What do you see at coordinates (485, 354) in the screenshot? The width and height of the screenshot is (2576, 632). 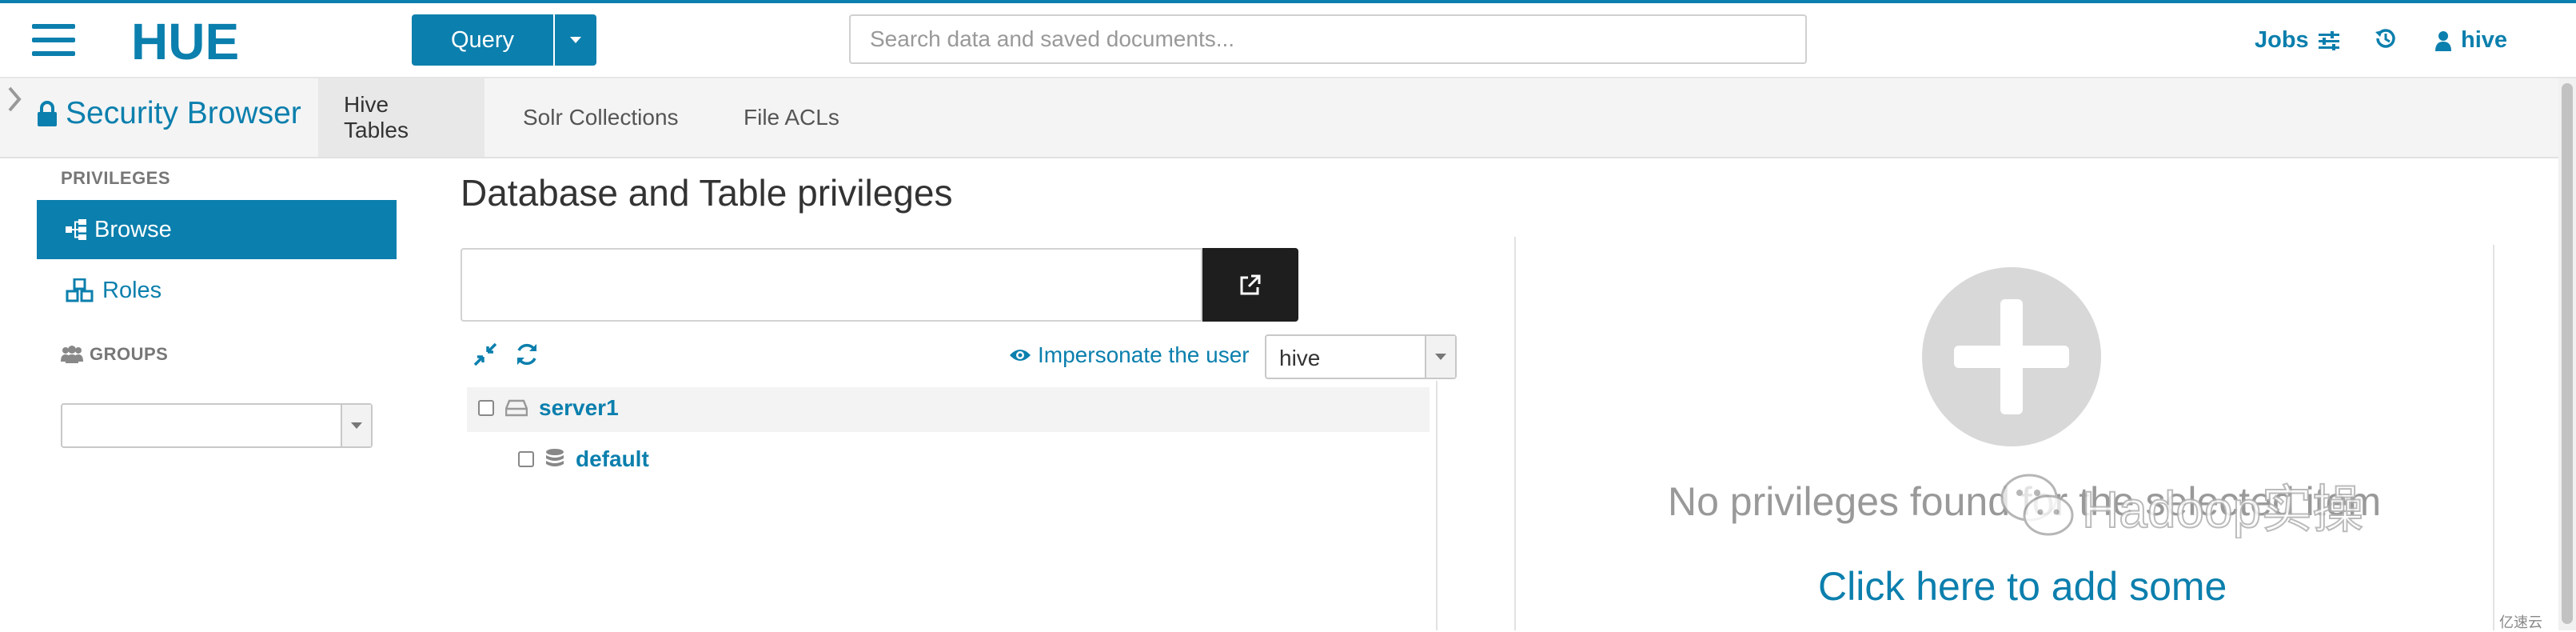 I see `compress-icon` at bounding box center [485, 354].